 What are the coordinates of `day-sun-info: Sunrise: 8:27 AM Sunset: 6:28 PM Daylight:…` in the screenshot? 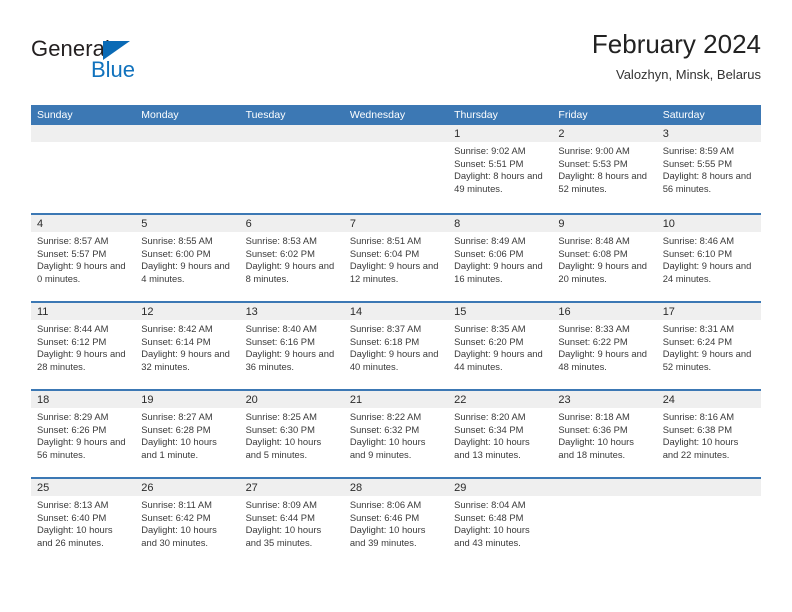 It's located at (187, 434).